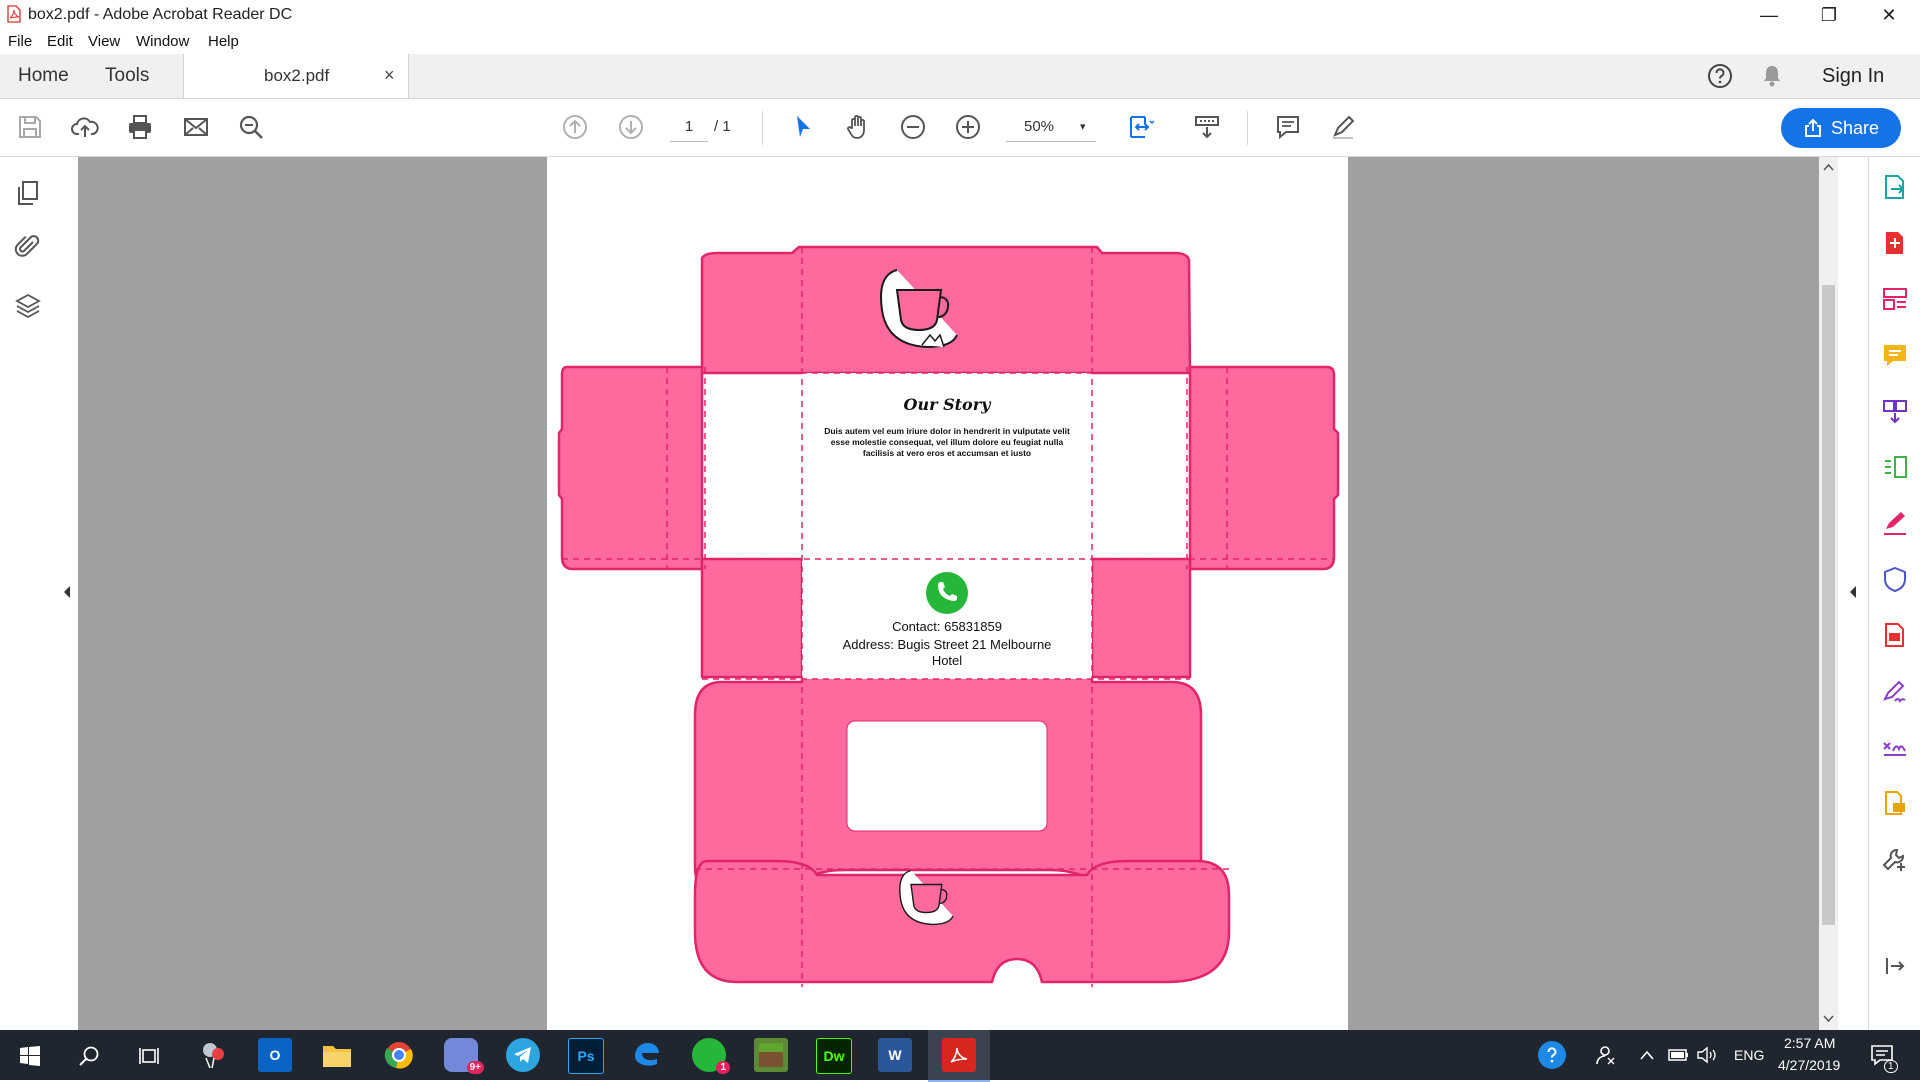 This screenshot has width=1920, height=1082. What do you see at coordinates (337, 1055) in the screenshot?
I see `file-explorer-icon` at bounding box center [337, 1055].